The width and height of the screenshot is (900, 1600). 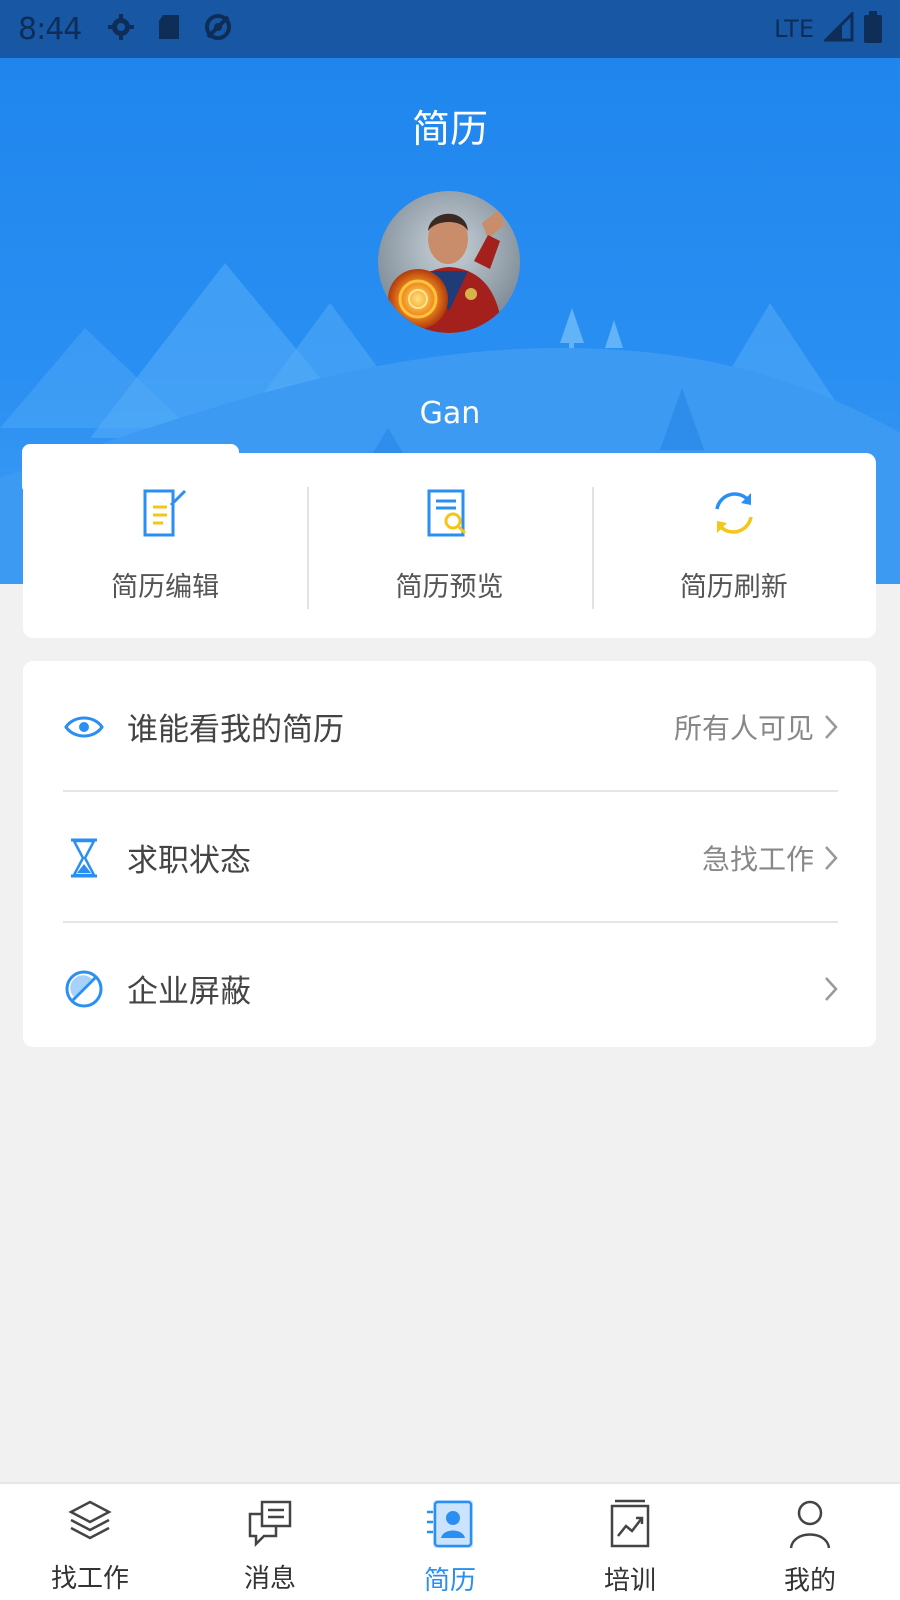 What do you see at coordinates (189, 992) in the screenshot?
I see `company-block-label: 企业屏蔽` at bounding box center [189, 992].